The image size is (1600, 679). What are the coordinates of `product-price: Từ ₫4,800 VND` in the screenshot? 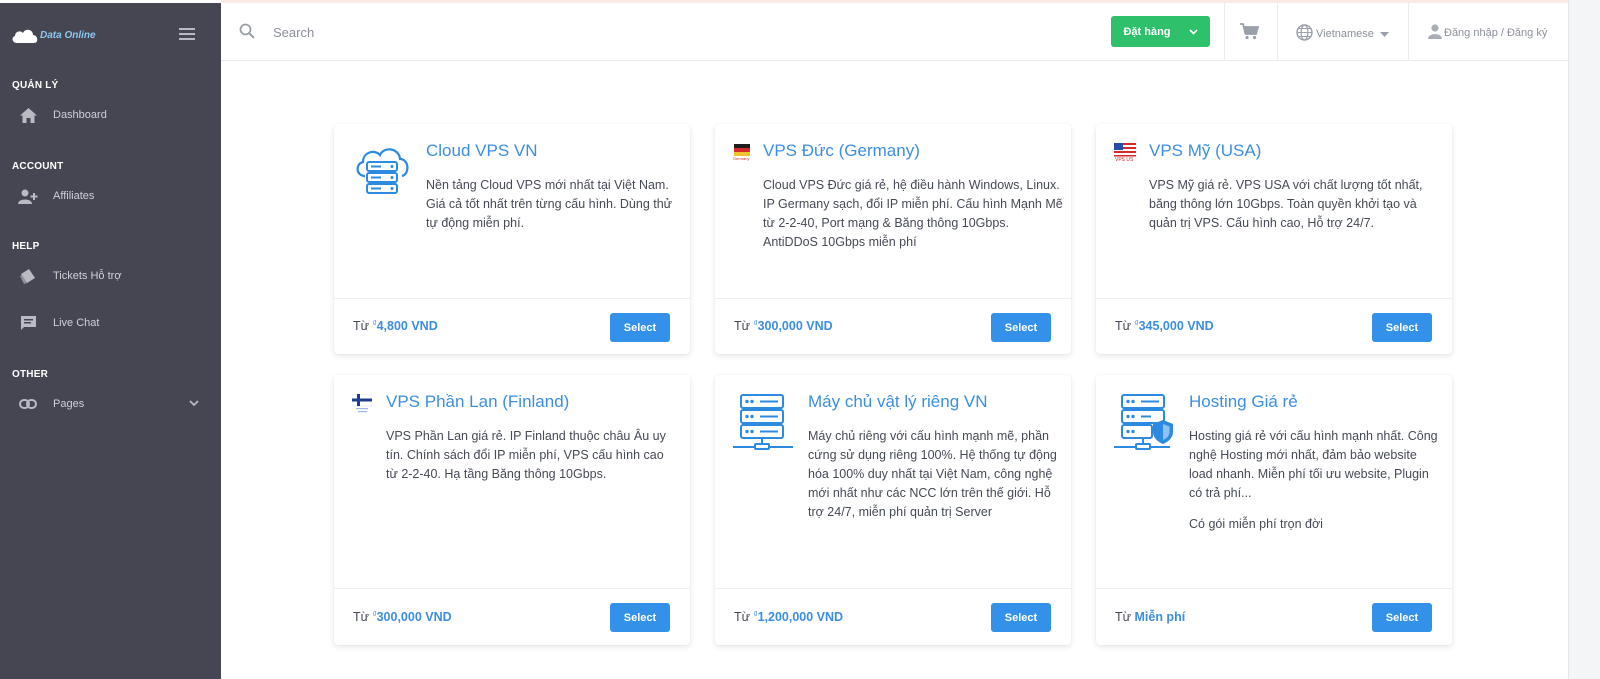 It's located at (395, 326).